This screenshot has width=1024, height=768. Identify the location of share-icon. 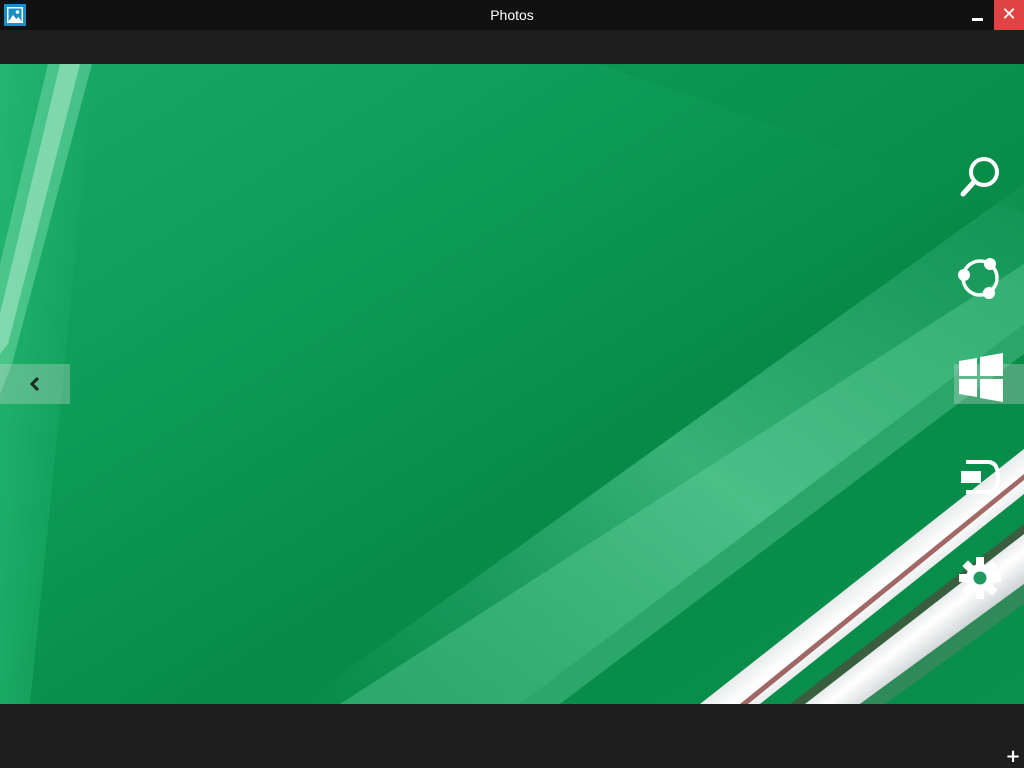
(978, 278).